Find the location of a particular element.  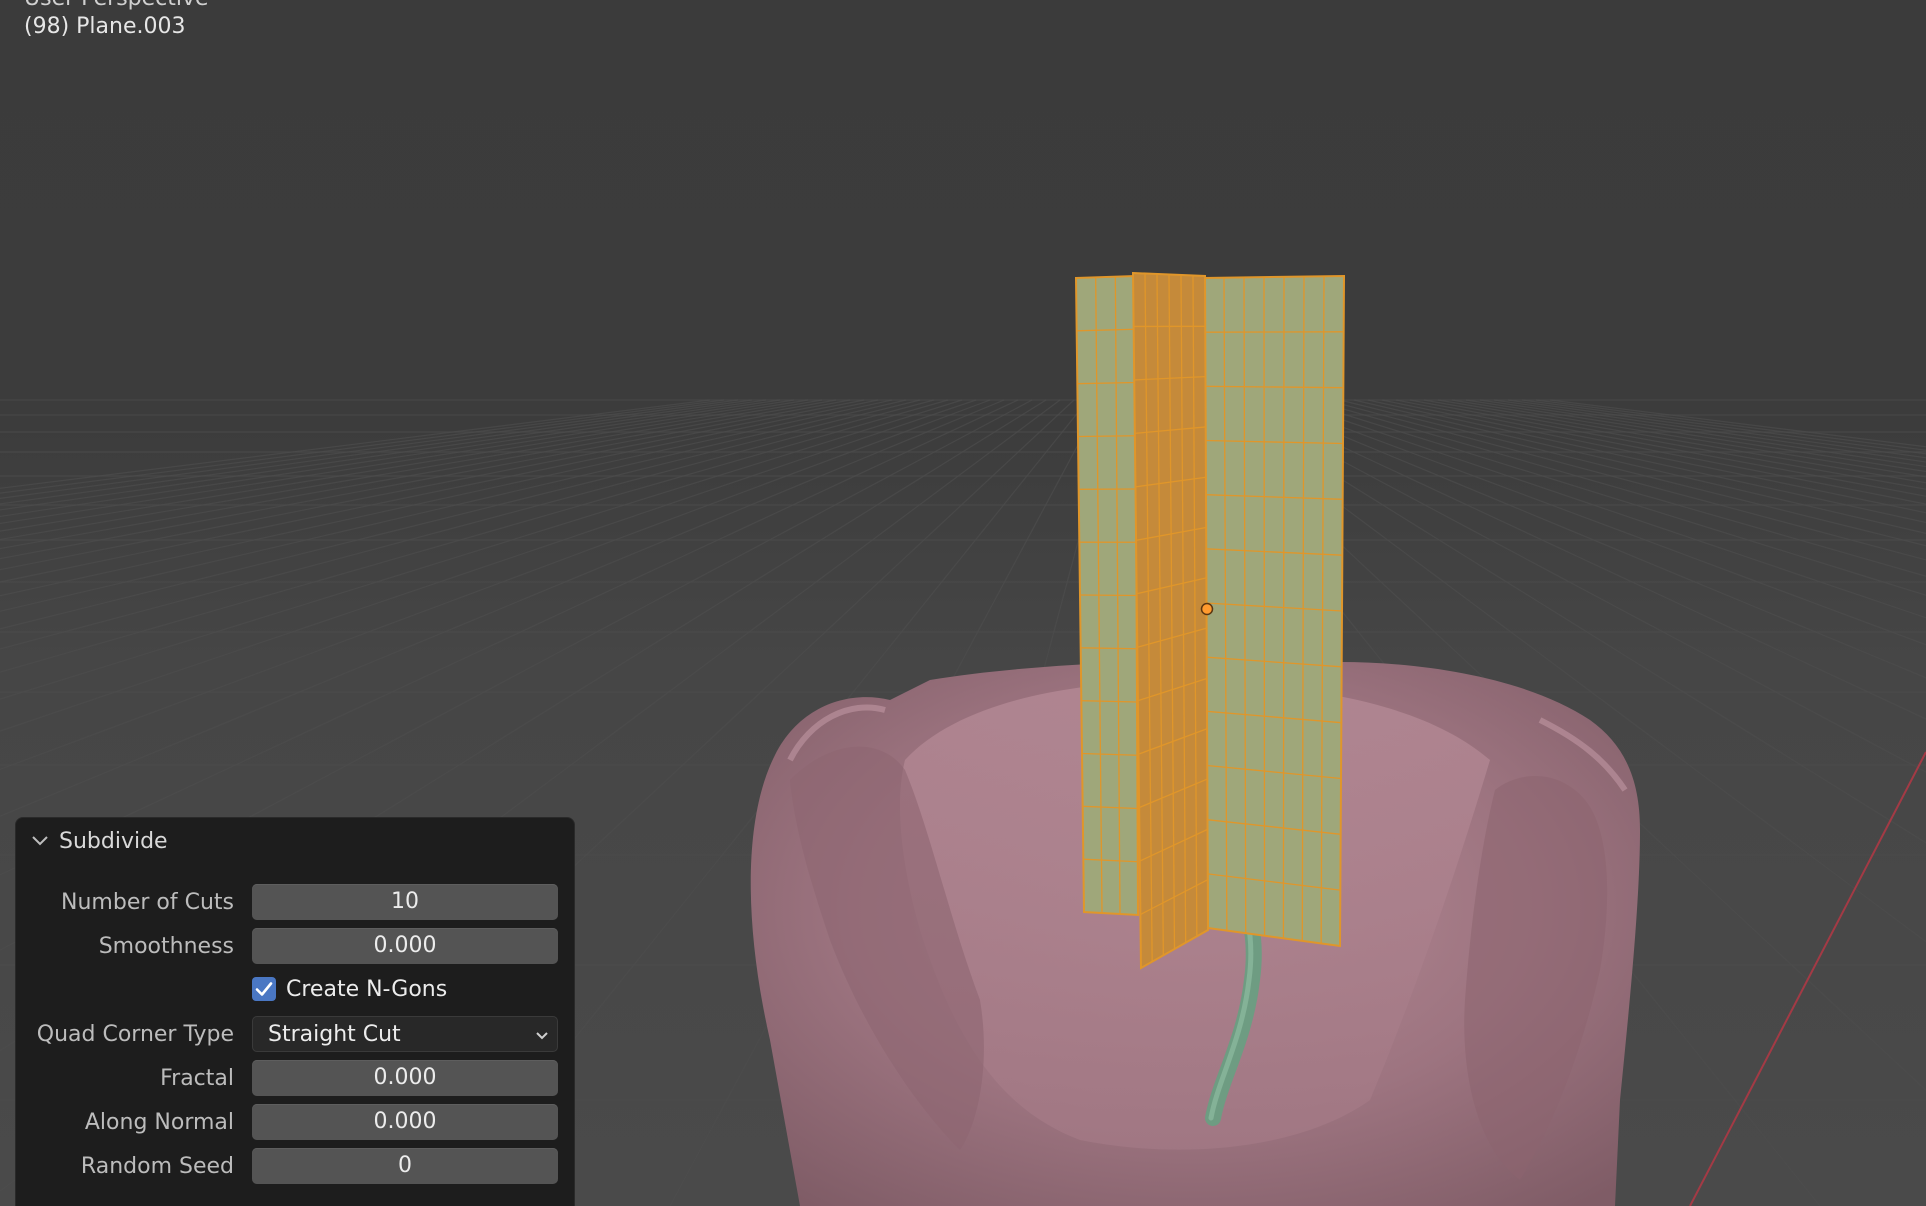

create-ngons-label: Create N-Gons is located at coordinates (366, 989).